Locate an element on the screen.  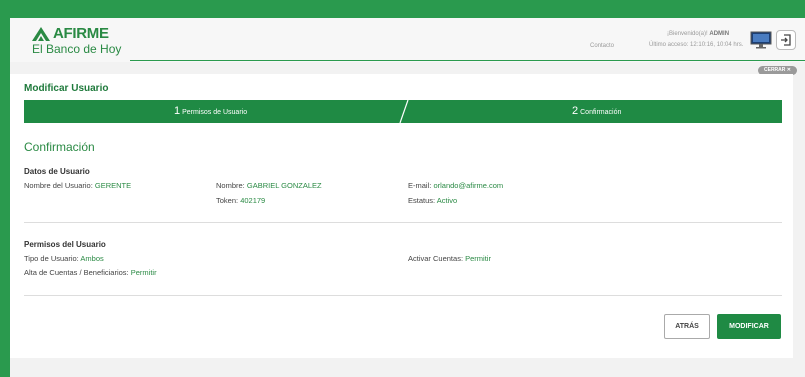
welcome-prefix: ¡Bienvenido(a)! is located at coordinates (687, 34).